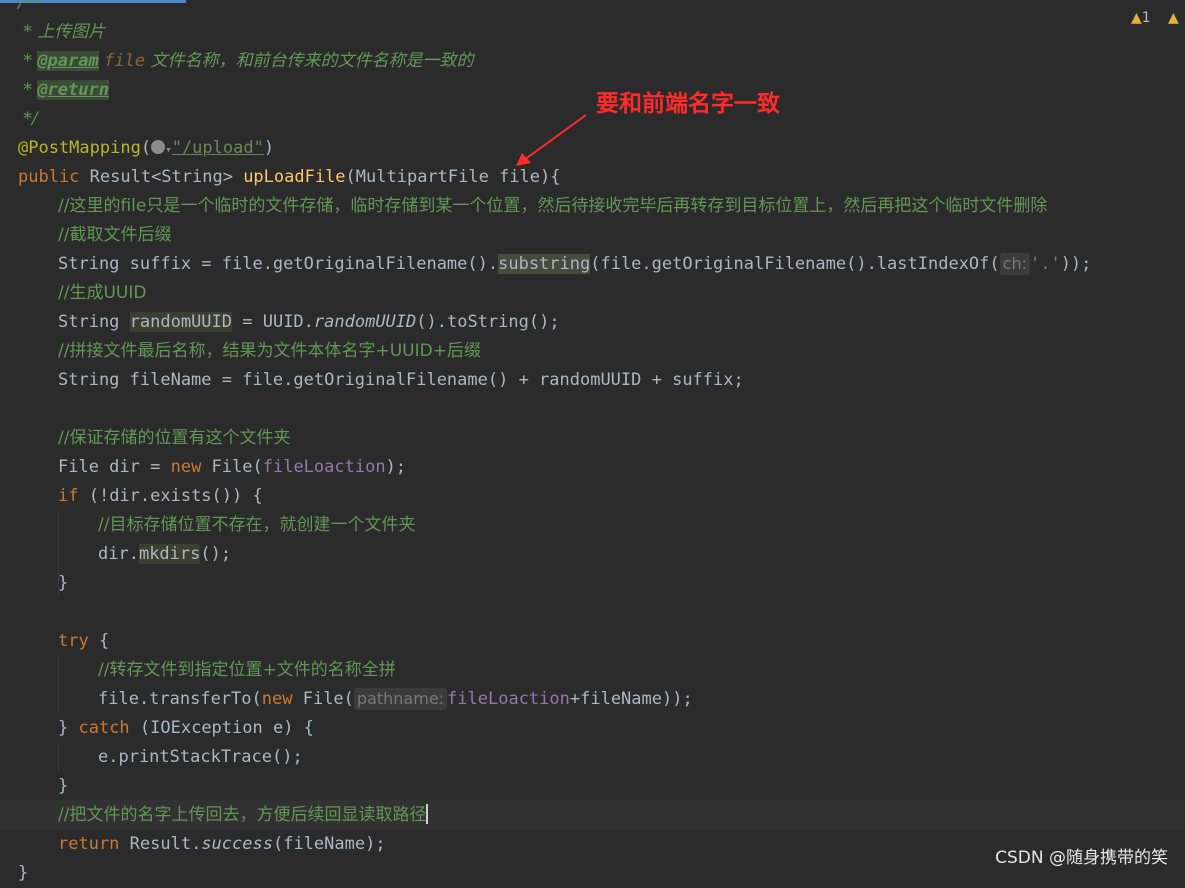 This screenshot has height=888, width=1185. Describe the element at coordinates (1081, 858) in the screenshot. I see `watermark: CSDN @随身携带的笑` at that location.